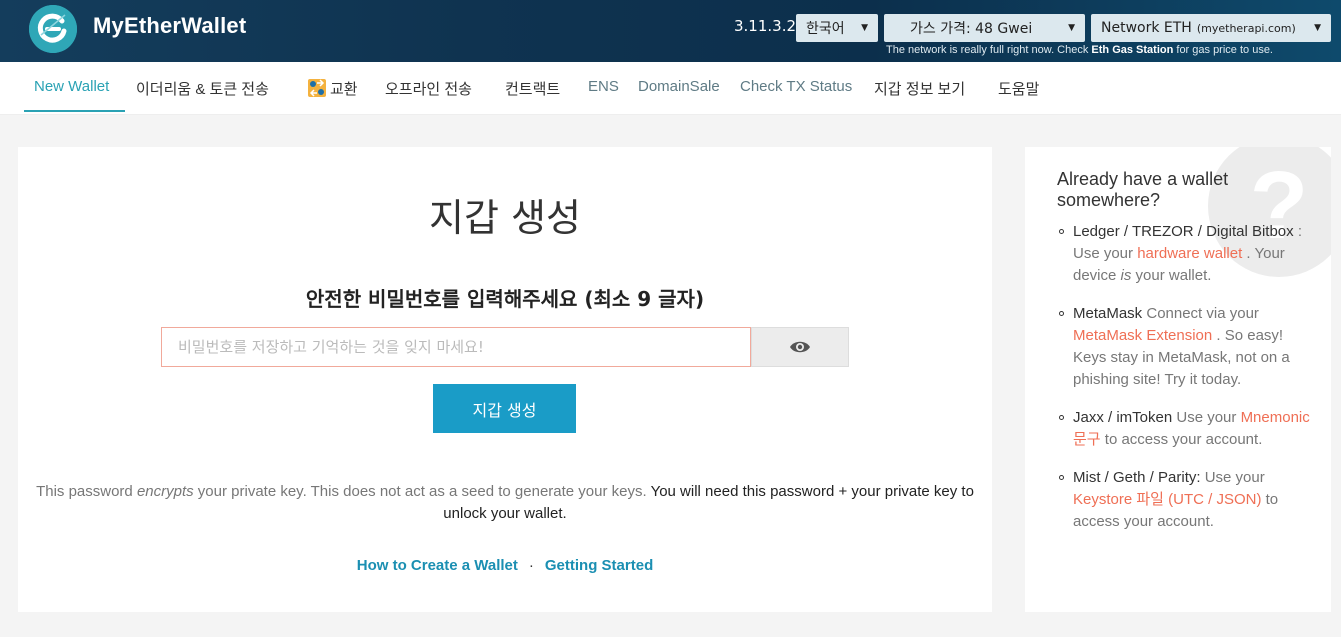 The width and height of the screenshot is (1341, 637). I want to click on item-heading: MetaMask, so click(1108, 313).